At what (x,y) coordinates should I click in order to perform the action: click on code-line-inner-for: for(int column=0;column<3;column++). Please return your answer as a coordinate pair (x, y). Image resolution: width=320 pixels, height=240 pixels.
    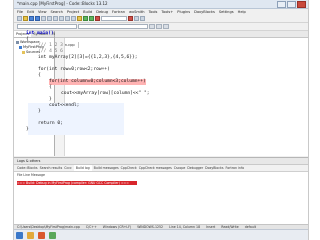
    Looking at the image, I should click on (97, 82).